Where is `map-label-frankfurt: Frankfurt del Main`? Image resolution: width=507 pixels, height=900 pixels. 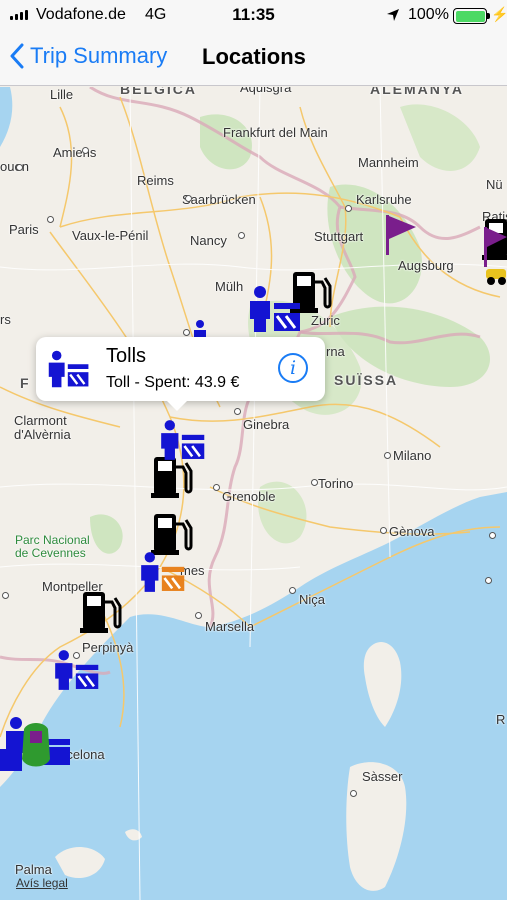 map-label-frankfurt: Frankfurt del Main is located at coordinates (275, 132).